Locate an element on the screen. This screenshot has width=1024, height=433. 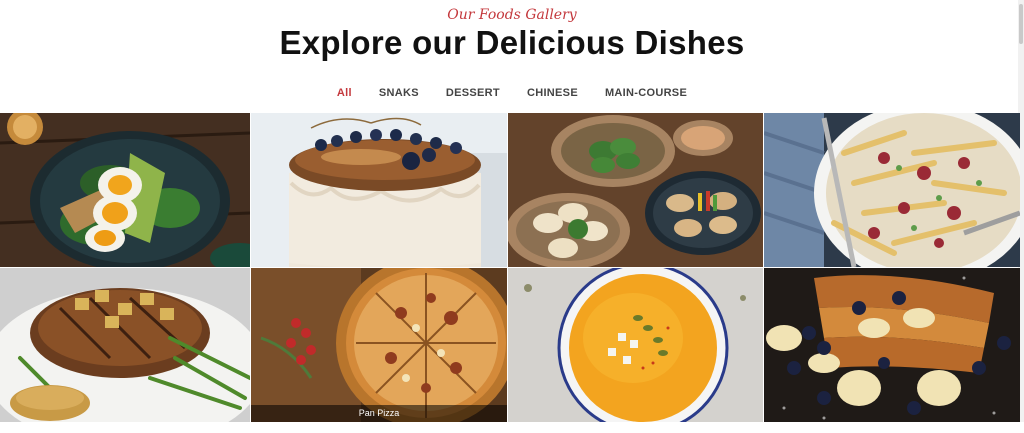
gallery-item-french-toast is located at coordinates (892, 345).